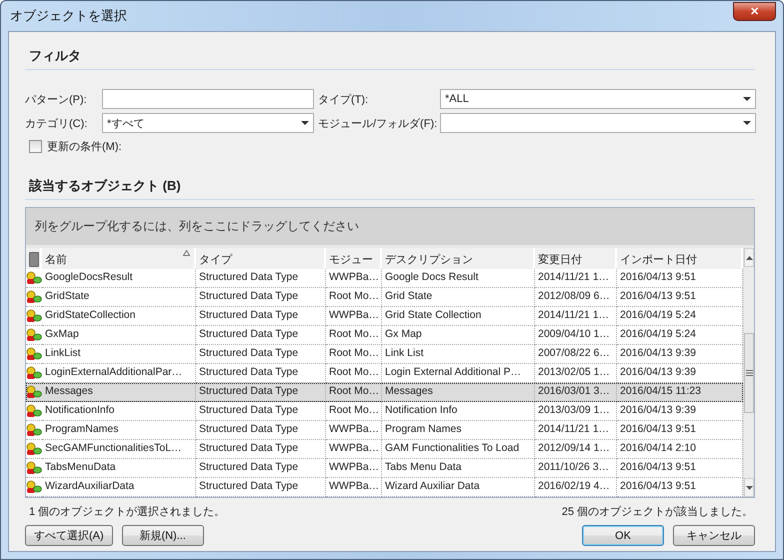 The width and height of the screenshot is (784, 560). What do you see at coordinates (623, 535) in the screenshot?
I see `dialog-button: OK` at bounding box center [623, 535].